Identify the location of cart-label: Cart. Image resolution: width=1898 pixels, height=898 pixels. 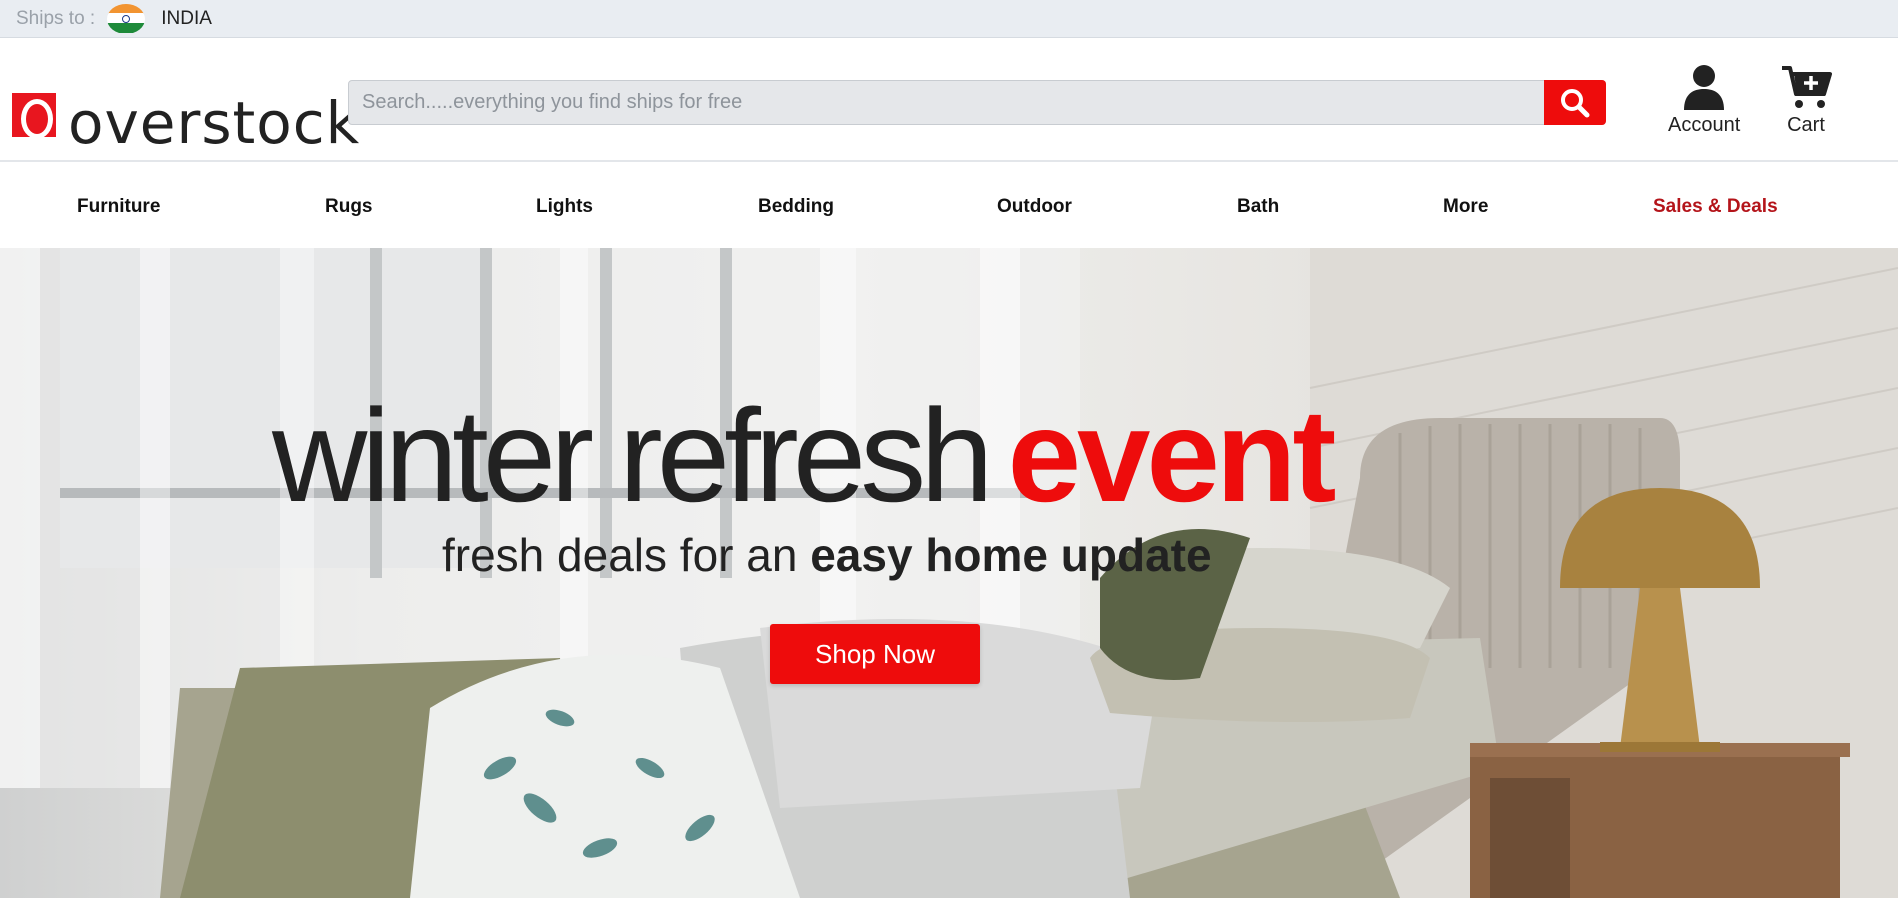
(1806, 125).